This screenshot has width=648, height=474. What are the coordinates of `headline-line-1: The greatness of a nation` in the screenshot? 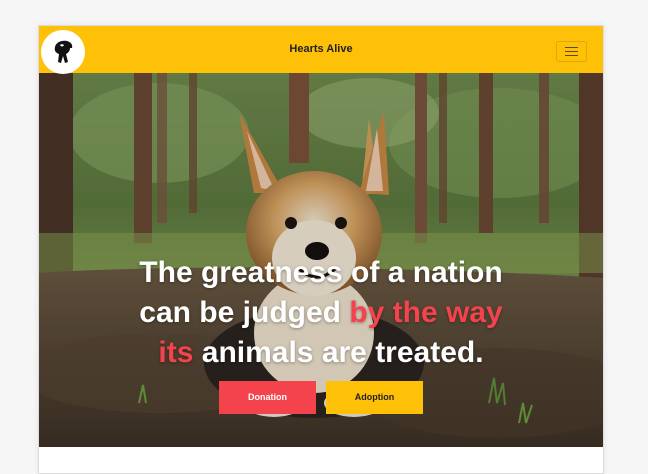 It's located at (321, 272).